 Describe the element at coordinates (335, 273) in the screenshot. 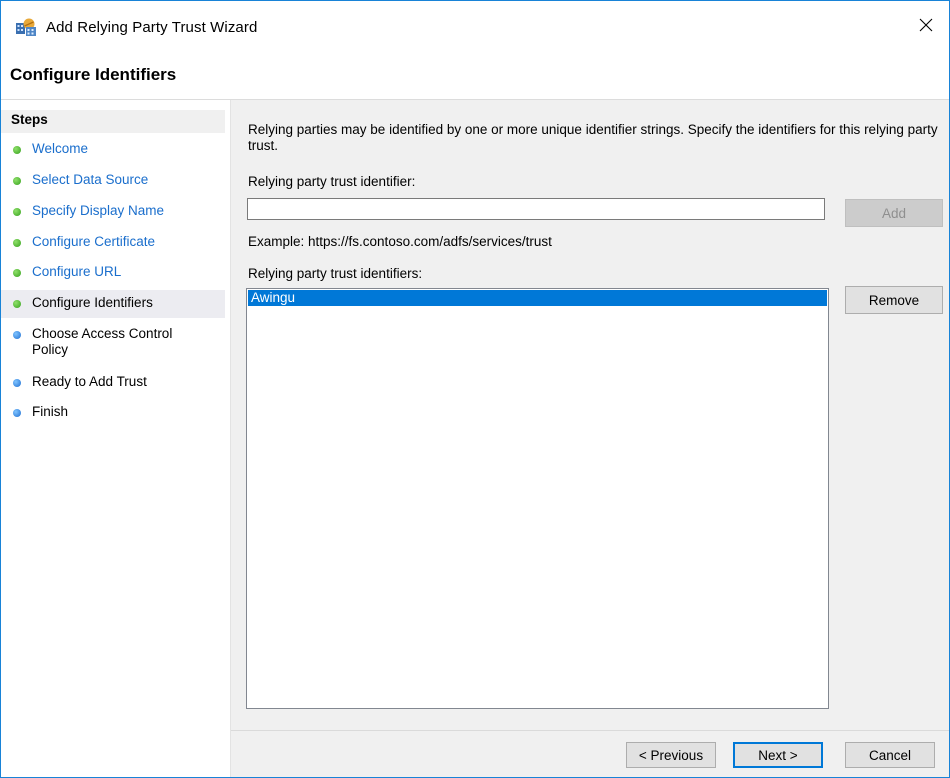

I see `identifiers-label: Relying party trust identifiers:` at that location.